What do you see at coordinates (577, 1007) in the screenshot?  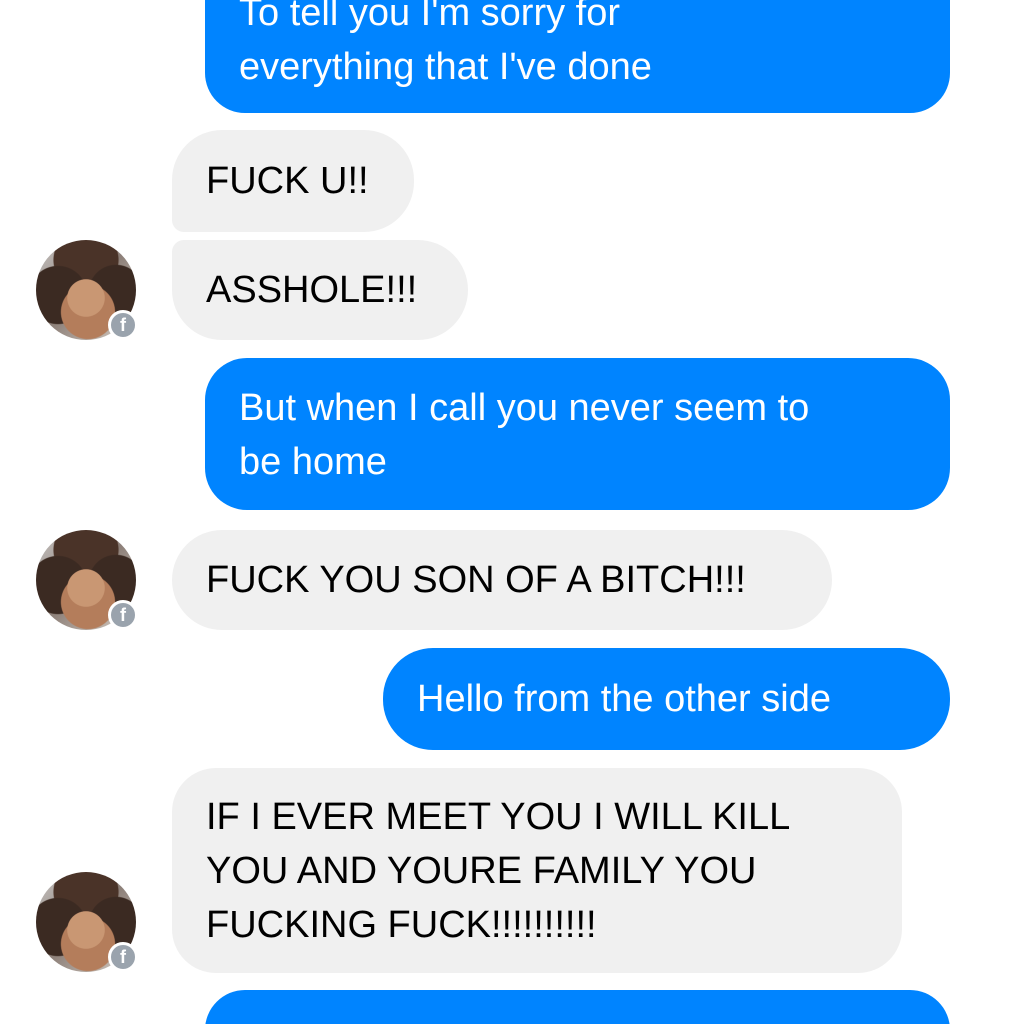 I see `message-sent` at bounding box center [577, 1007].